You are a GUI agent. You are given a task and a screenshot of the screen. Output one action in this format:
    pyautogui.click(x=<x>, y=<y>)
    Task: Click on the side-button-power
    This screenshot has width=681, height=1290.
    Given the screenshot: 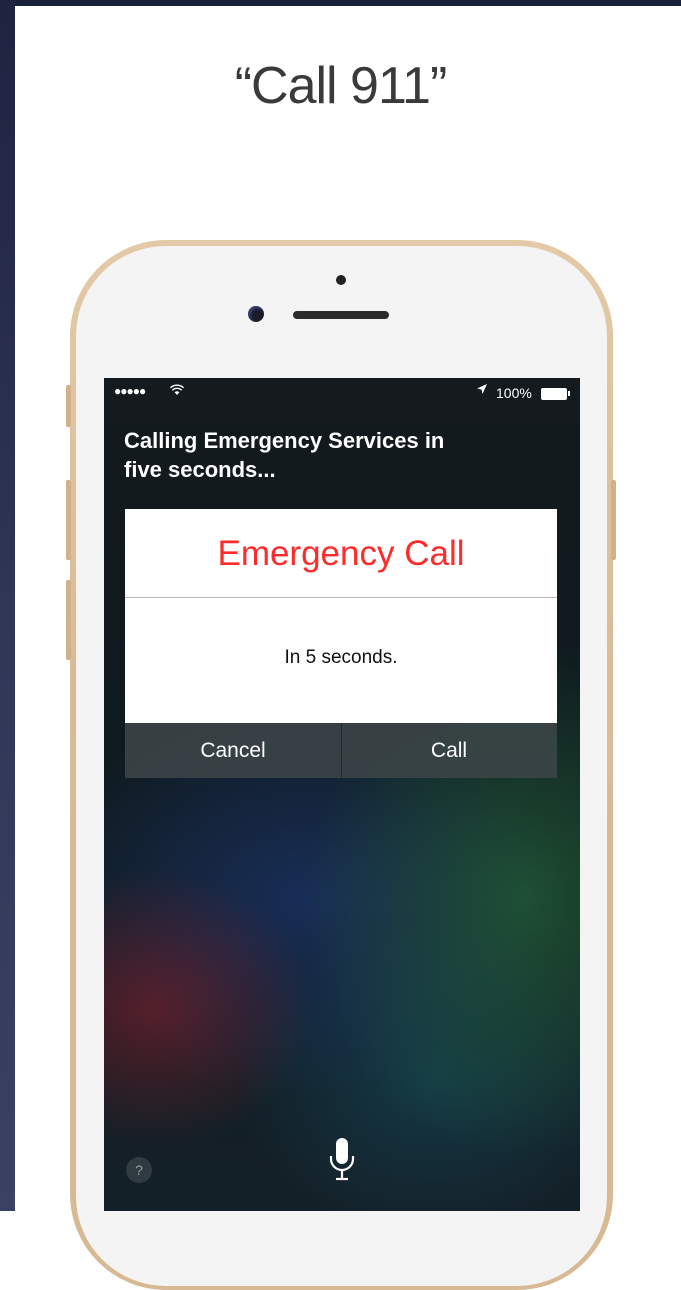 What is the action you would take?
    pyautogui.click(x=613, y=520)
    